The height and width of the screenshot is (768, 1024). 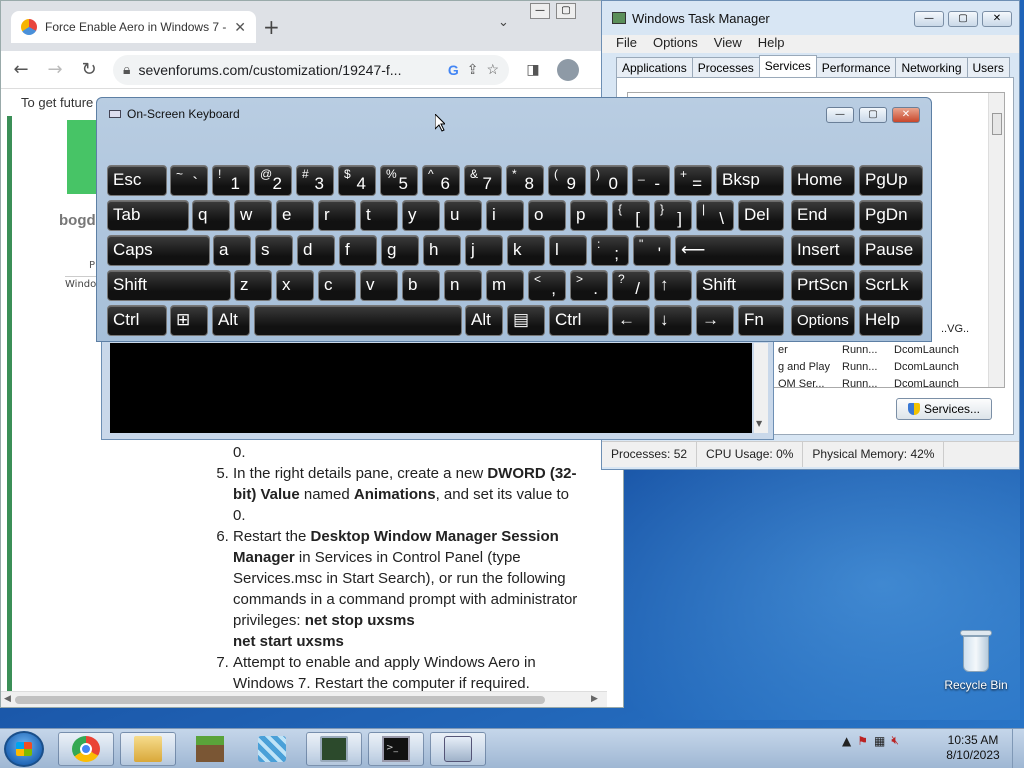 What do you see at coordinates (379, 215) in the screenshot?
I see `osk-key-t: t` at bounding box center [379, 215].